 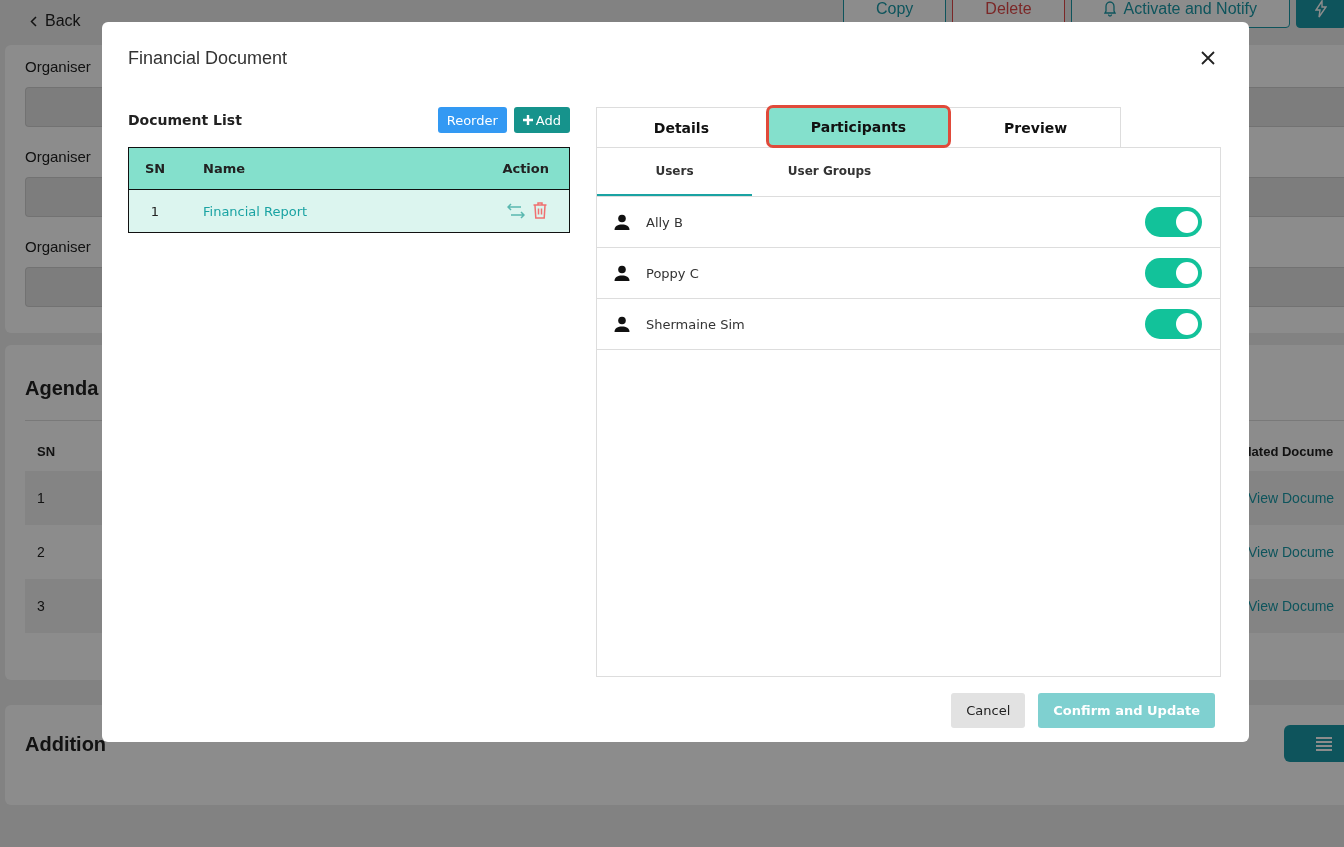 What do you see at coordinates (55, 21) in the screenshot?
I see `back-button: Back` at bounding box center [55, 21].